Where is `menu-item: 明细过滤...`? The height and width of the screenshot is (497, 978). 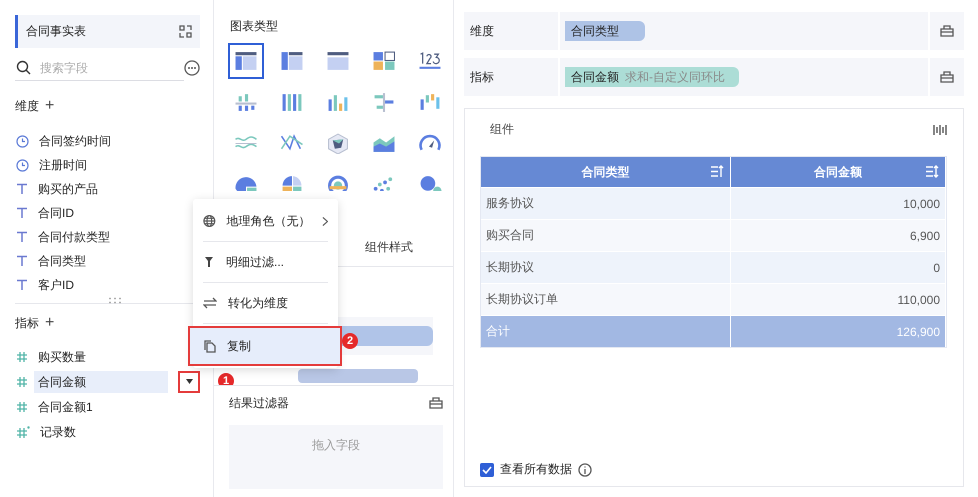
menu-item: 明细过滤... is located at coordinates (265, 262).